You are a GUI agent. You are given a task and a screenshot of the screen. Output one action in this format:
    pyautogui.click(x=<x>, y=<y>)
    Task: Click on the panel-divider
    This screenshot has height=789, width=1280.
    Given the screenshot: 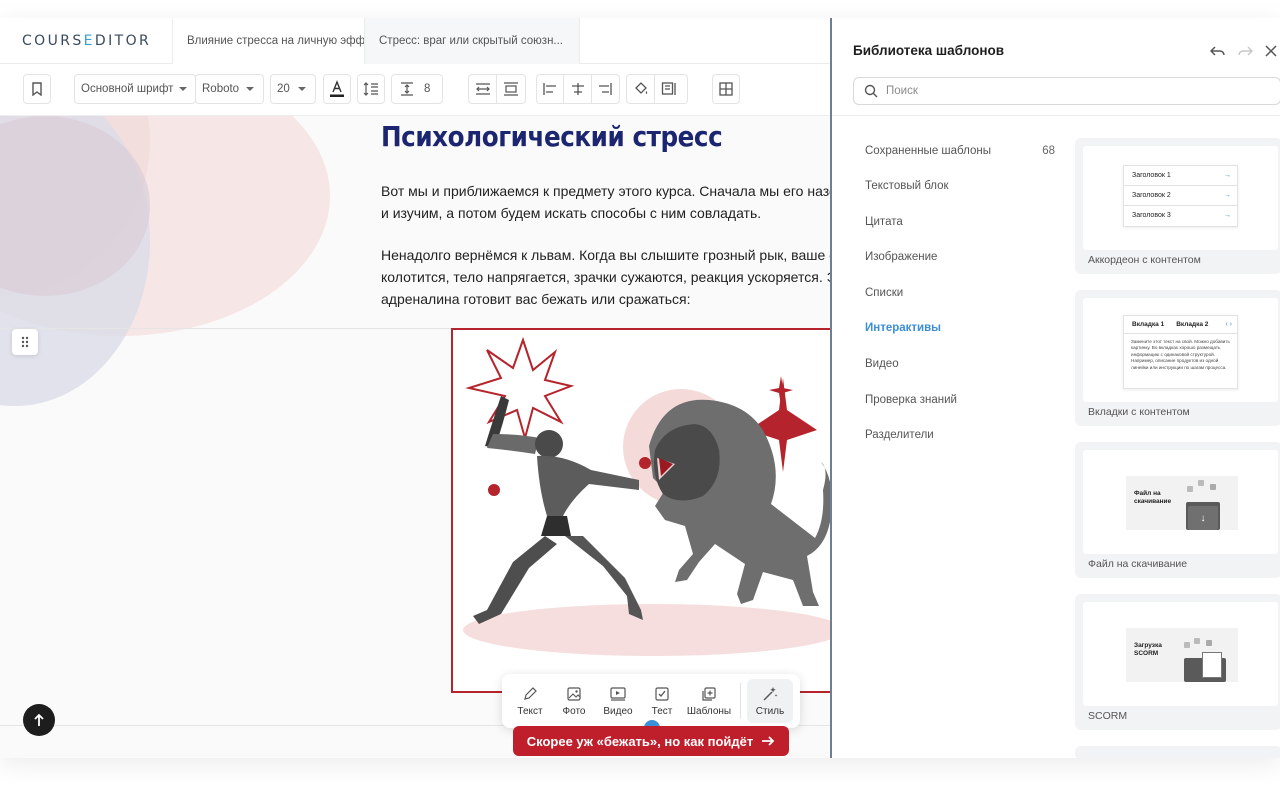 What is the action you would take?
    pyautogui.click(x=1056, y=115)
    